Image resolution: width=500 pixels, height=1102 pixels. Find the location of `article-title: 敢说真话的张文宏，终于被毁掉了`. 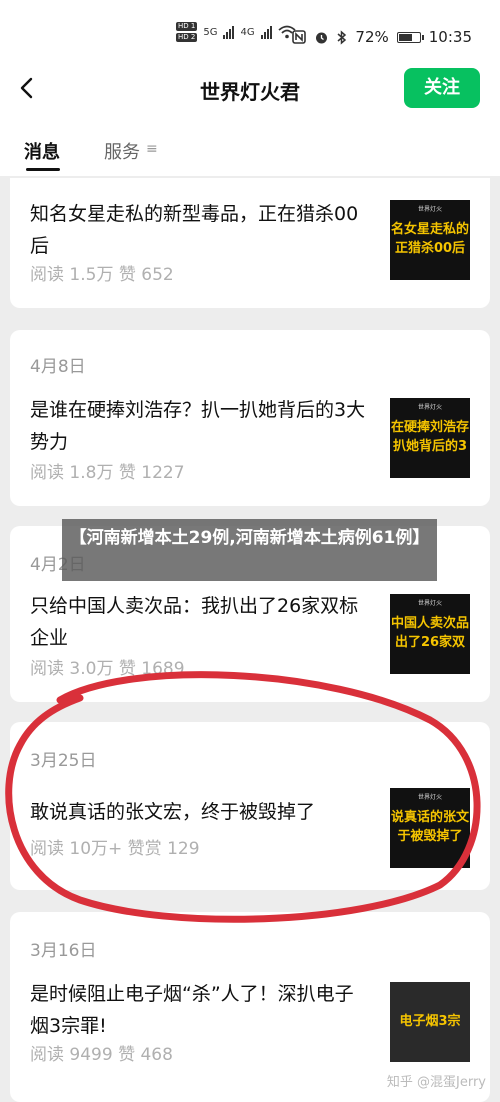

article-title: 敢说真话的张文宏，终于被毁掉了 is located at coordinates (199, 812).